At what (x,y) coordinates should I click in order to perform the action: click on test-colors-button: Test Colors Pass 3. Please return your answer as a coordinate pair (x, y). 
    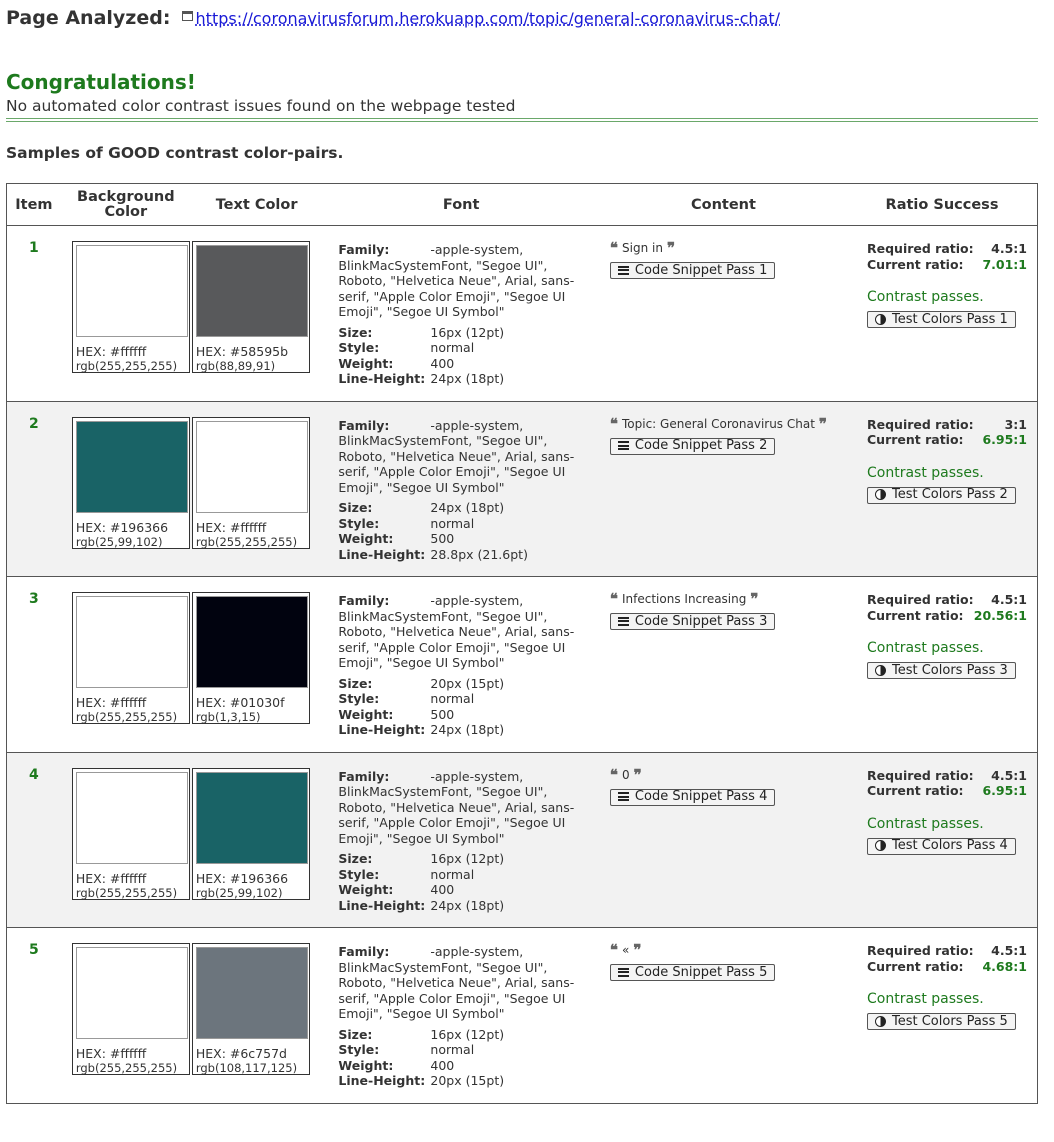
    Looking at the image, I should click on (941, 670).